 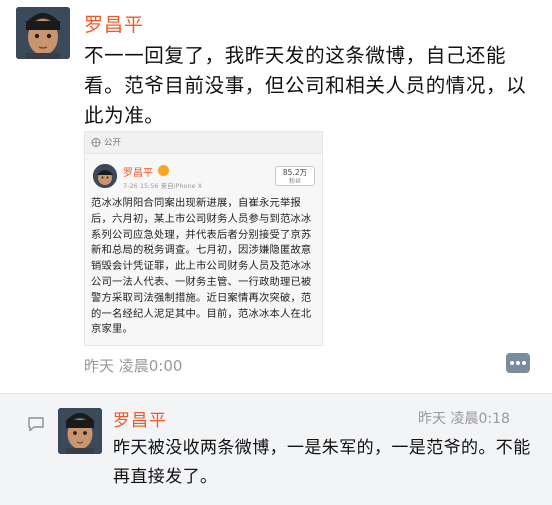 I want to click on post-author-name: 罗昌平, so click(x=138, y=173).